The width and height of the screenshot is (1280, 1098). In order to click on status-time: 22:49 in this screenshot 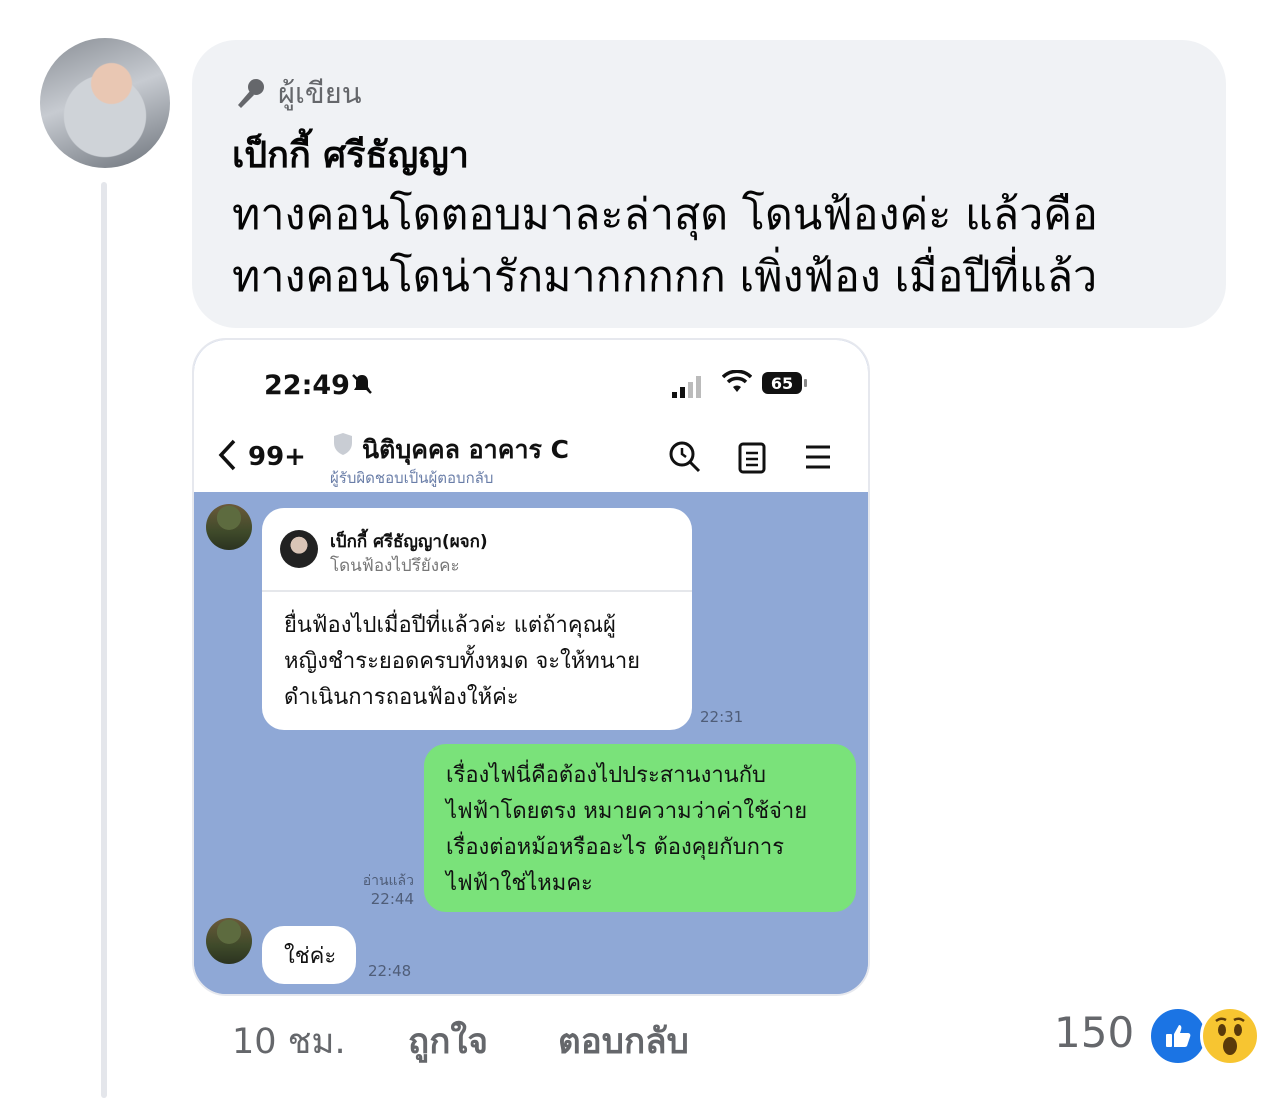, I will do `click(307, 385)`.